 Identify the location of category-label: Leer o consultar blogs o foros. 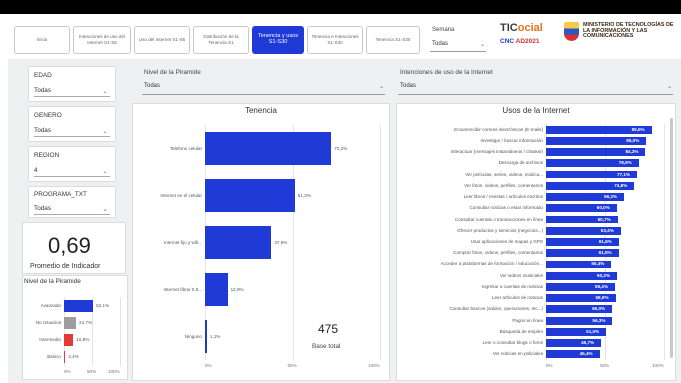
(512, 343).